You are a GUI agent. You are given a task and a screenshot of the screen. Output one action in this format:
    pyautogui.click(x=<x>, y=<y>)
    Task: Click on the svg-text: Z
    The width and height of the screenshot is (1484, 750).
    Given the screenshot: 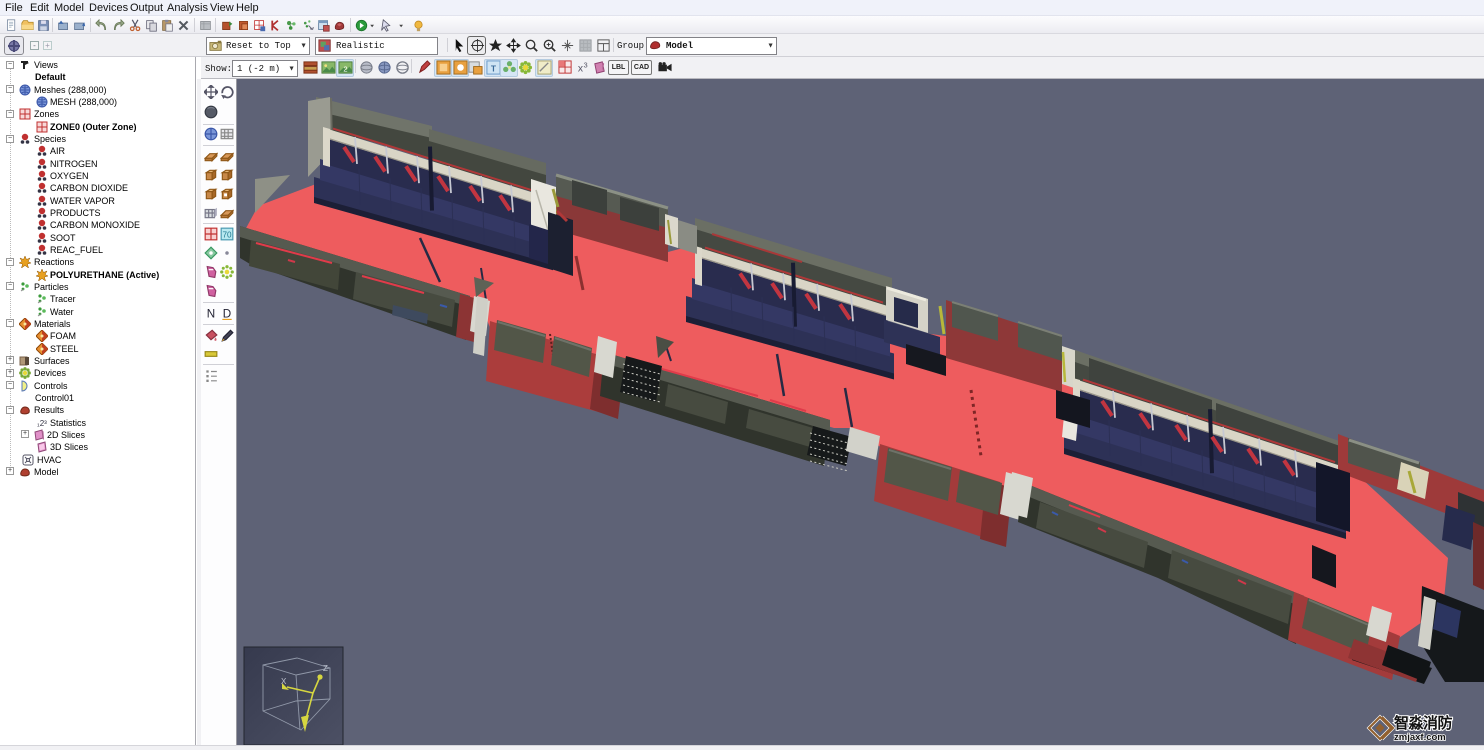 What is the action you would take?
    pyautogui.click(x=325, y=668)
    